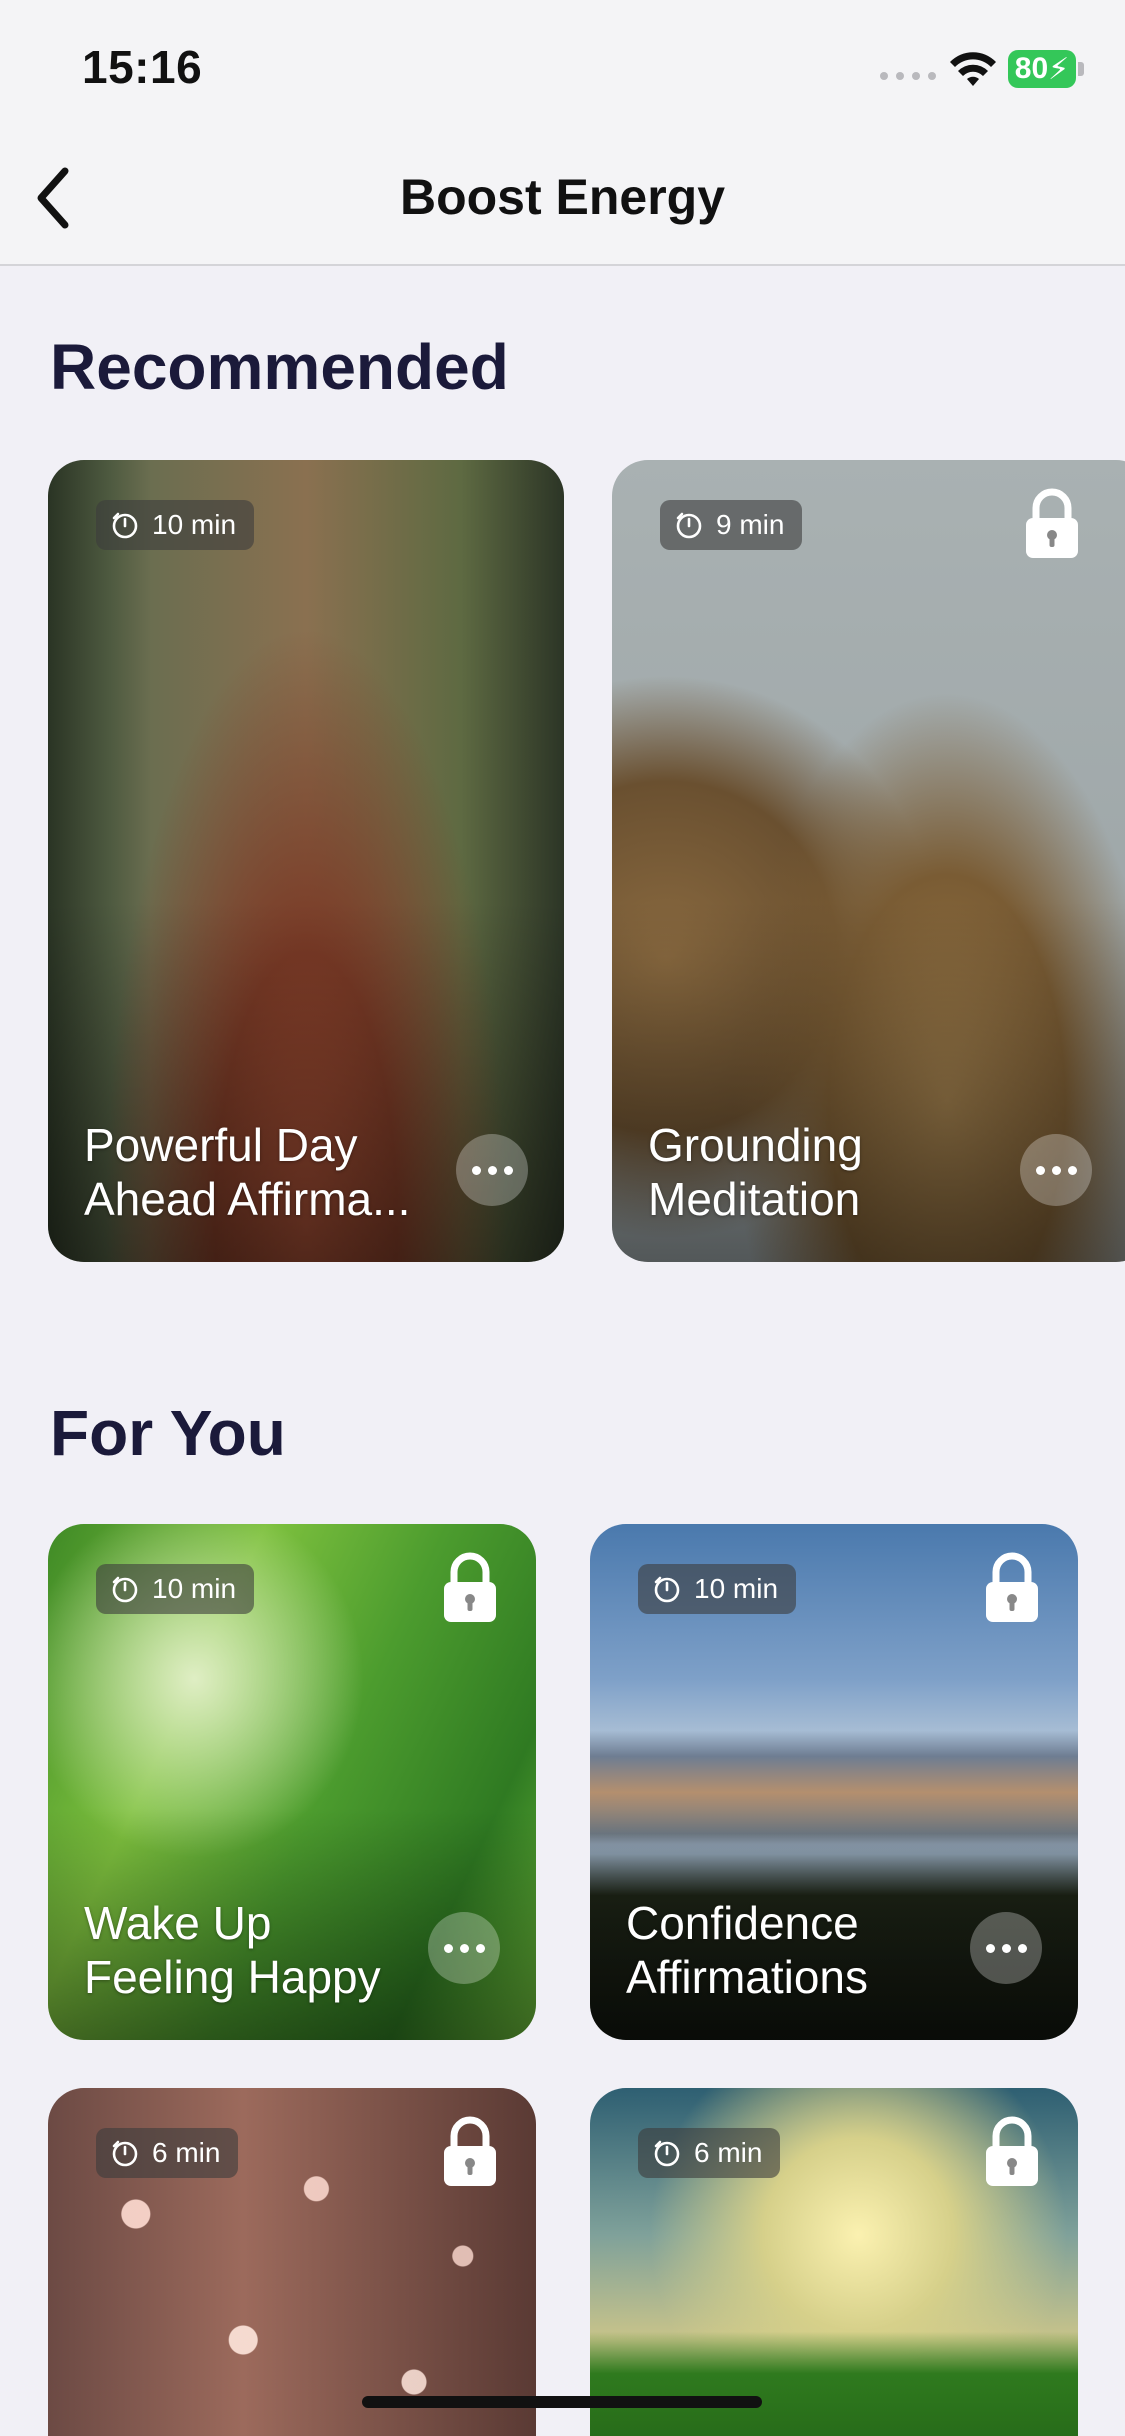 The height and width of the screenshot is (2436, 1125). Describe the element at coordinates (279, 367) in the screenshot. I see `section-title-recommended: Recommended` at that location.